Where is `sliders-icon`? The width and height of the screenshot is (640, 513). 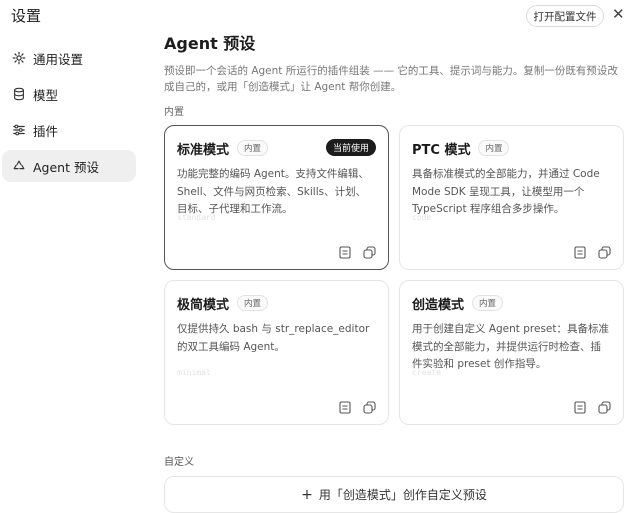
sliders-icon is located at coordinates (19, 130).